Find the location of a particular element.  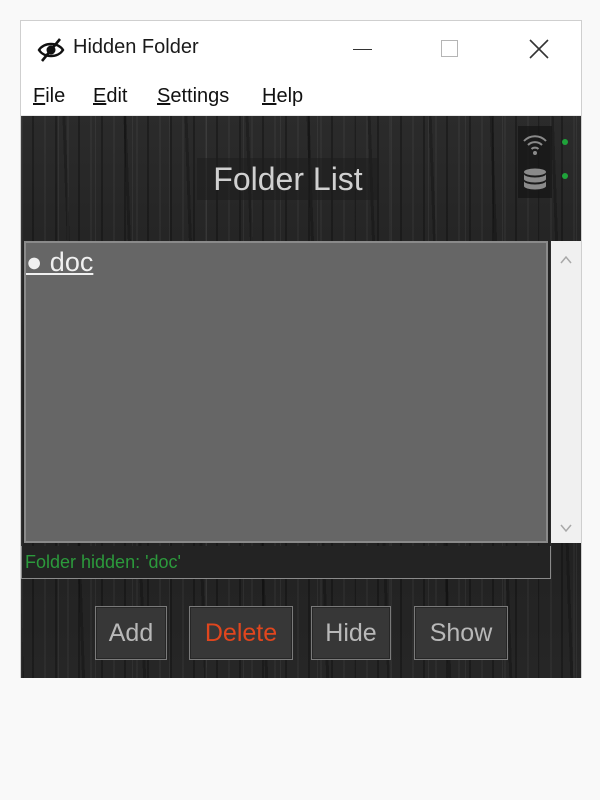

menu-help: Help is located at coordinates (282, 96).